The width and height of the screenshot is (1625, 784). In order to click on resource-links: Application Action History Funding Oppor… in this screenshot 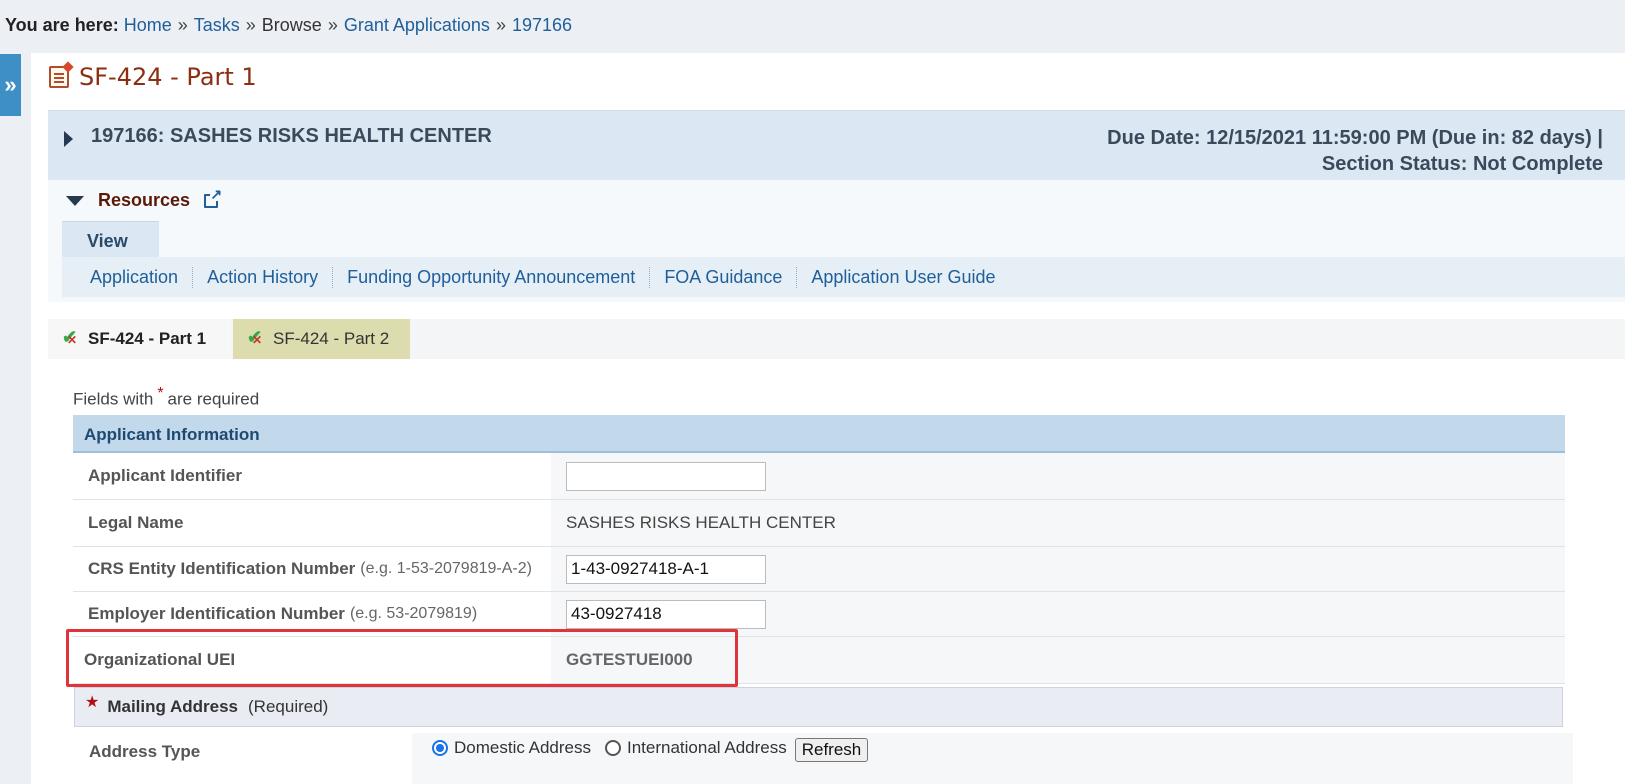, I will do `click(843, 277)`.